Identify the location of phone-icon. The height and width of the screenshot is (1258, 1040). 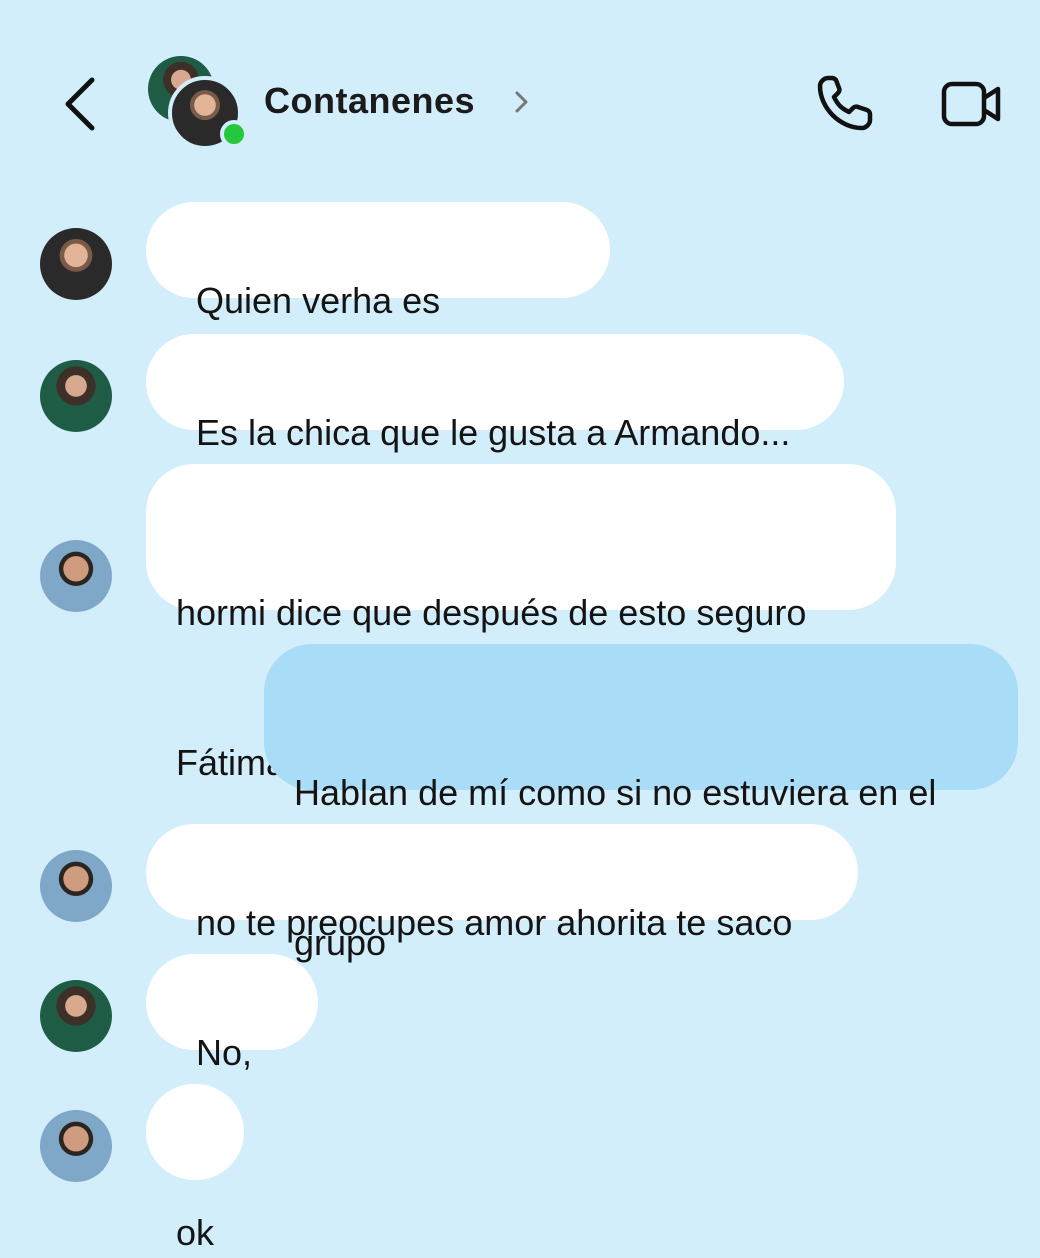
(845, 103).